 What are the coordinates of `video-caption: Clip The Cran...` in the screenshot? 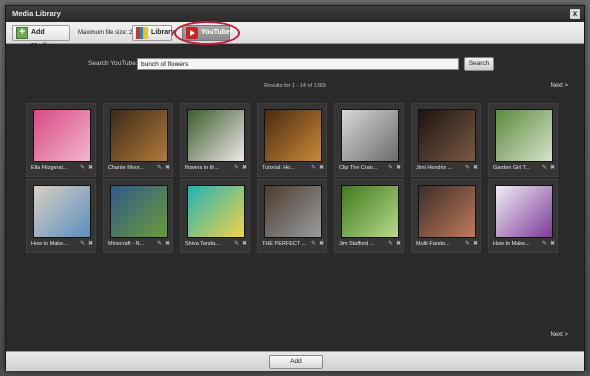 It's located at (358, 168).